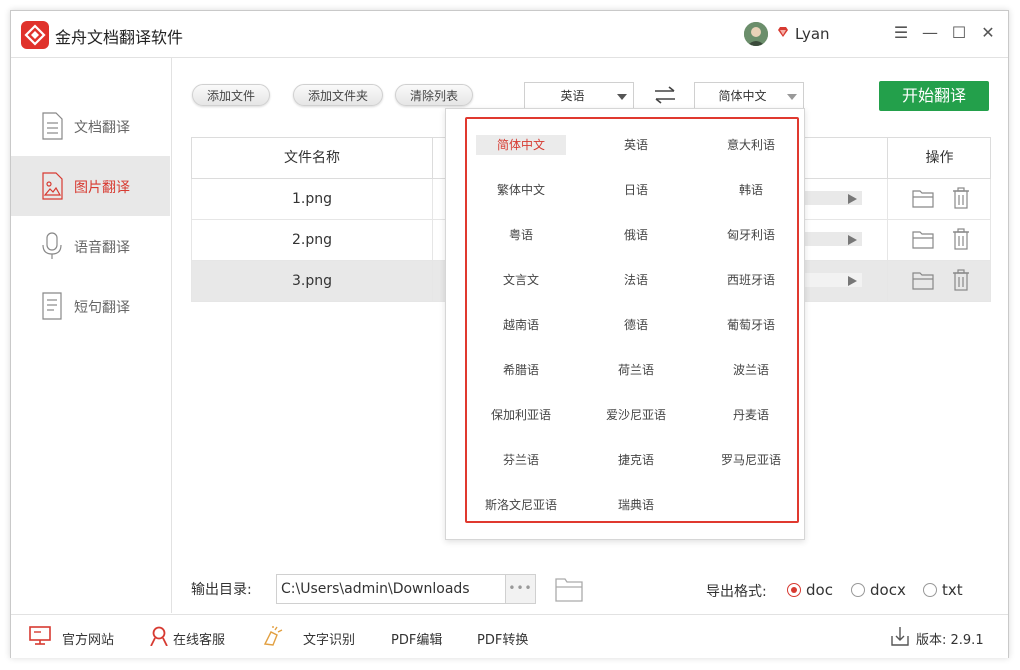  Describe the element at coordinates (751, 190) in the screenshot. I see `language-option: 韩语` at that location.